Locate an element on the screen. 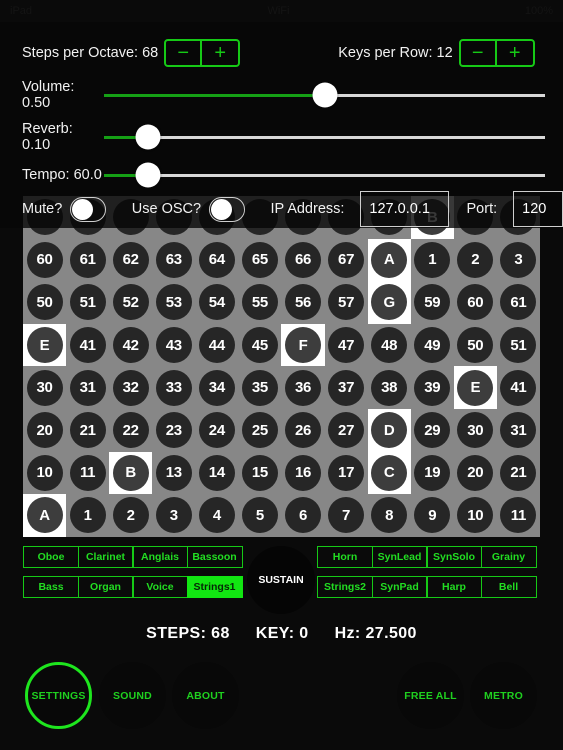  ip-address-input: 127.0.0.1 is located at coordinates (404, 209).